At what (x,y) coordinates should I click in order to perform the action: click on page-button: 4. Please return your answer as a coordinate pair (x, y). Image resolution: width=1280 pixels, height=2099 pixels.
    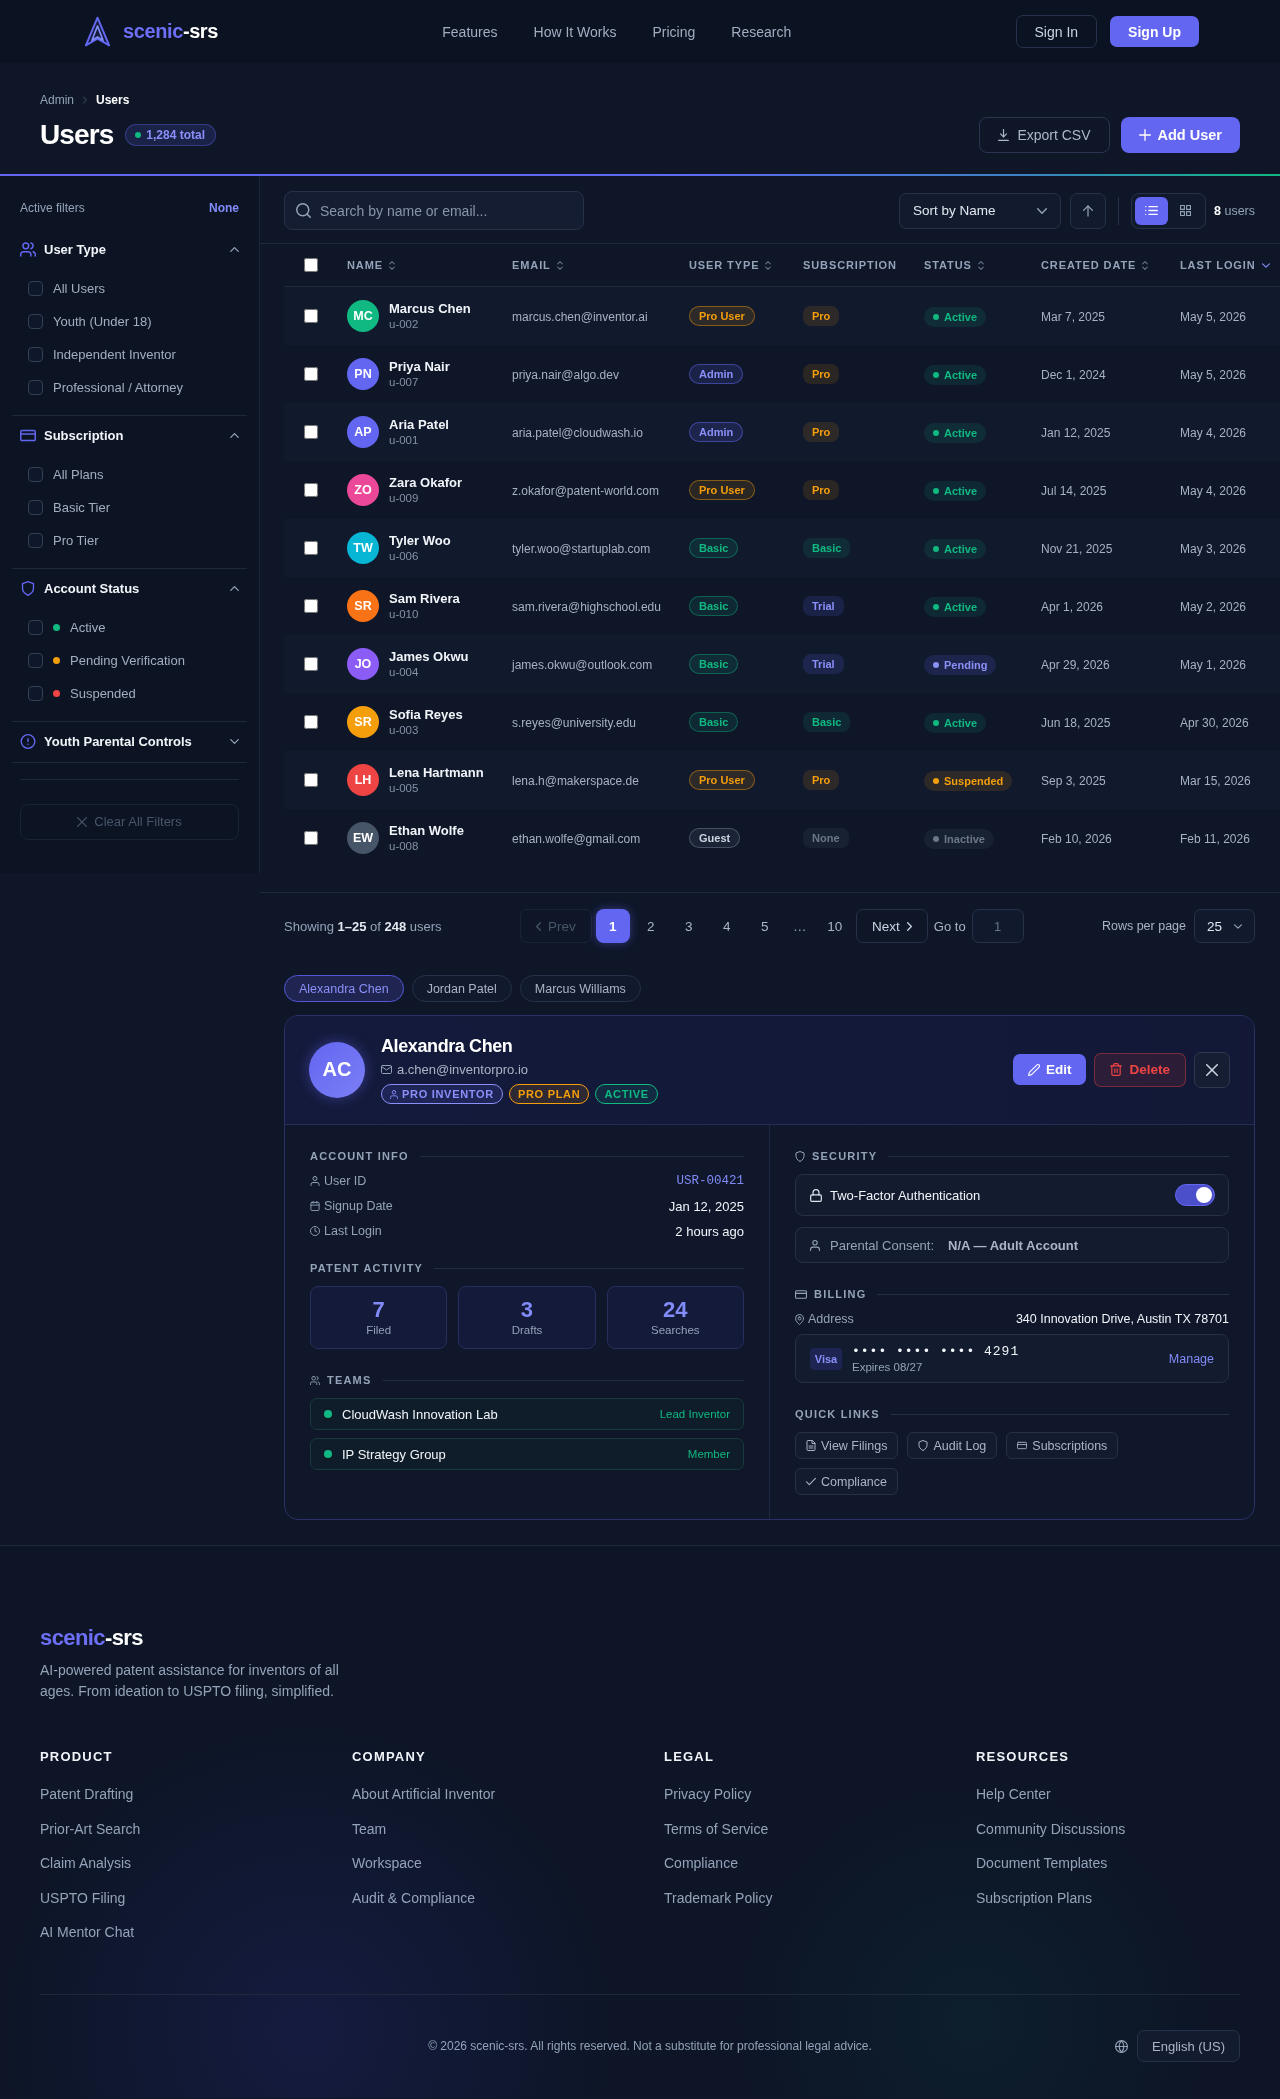
    Looking at the image, I should click on (726, 926).